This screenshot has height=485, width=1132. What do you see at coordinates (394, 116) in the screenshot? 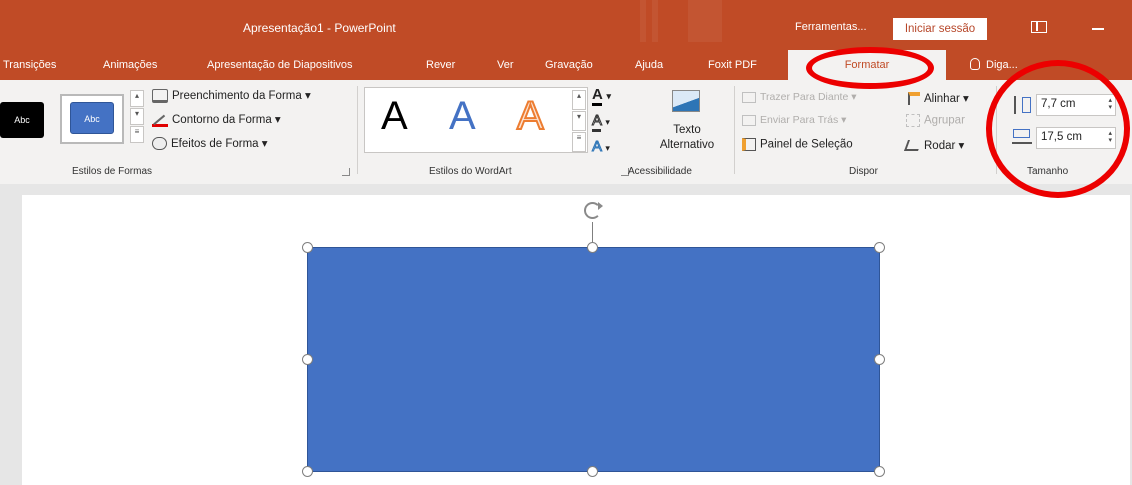
I see `wordart-style-black: A` at bounding box center [394, 116].